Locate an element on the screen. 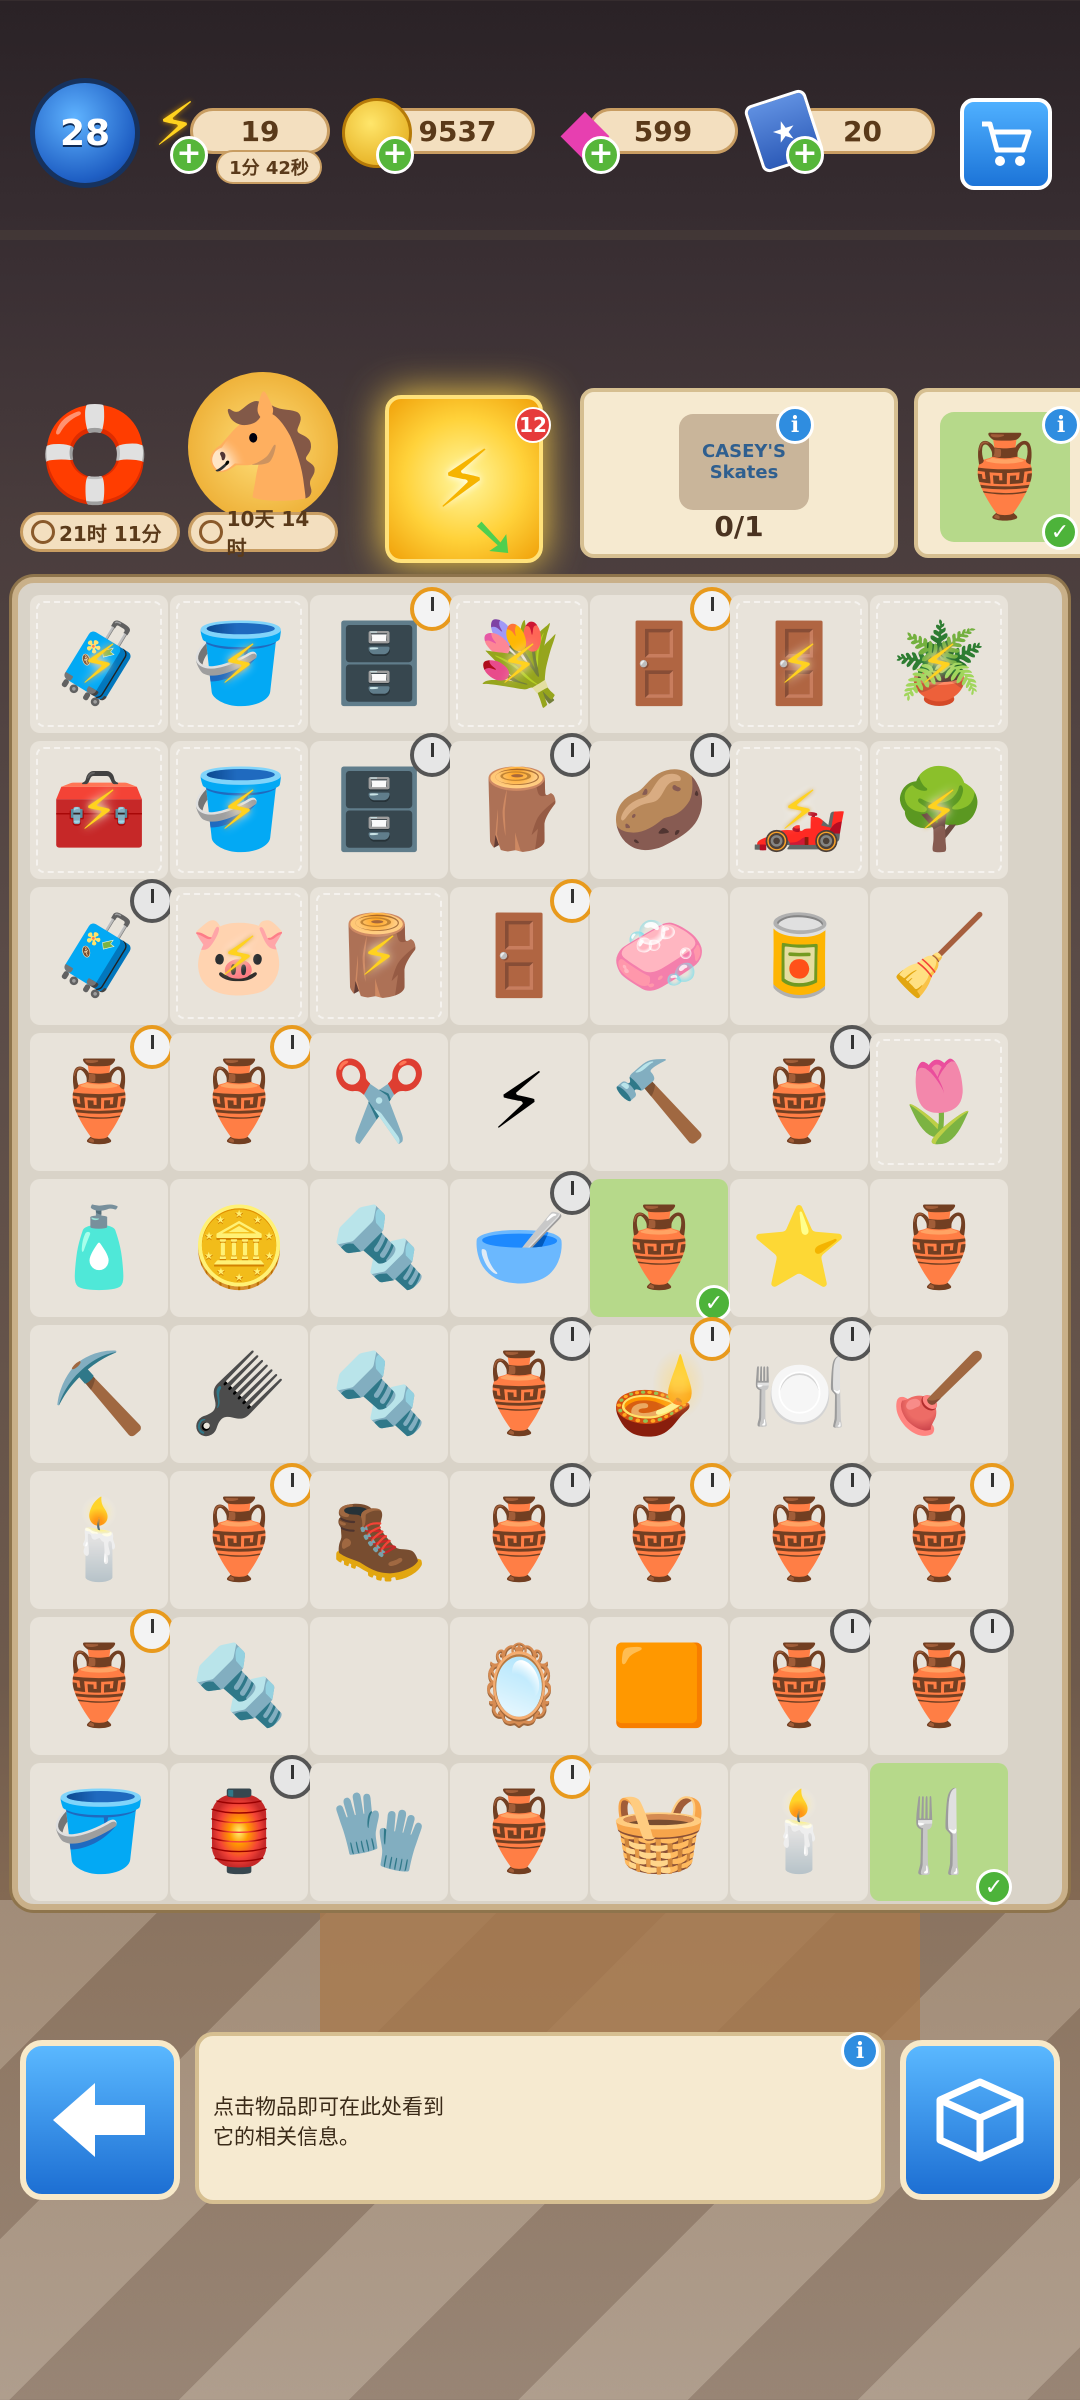 The image size is (1080, 2400). coin-value: 9537 is located at coordinates (457, 131).